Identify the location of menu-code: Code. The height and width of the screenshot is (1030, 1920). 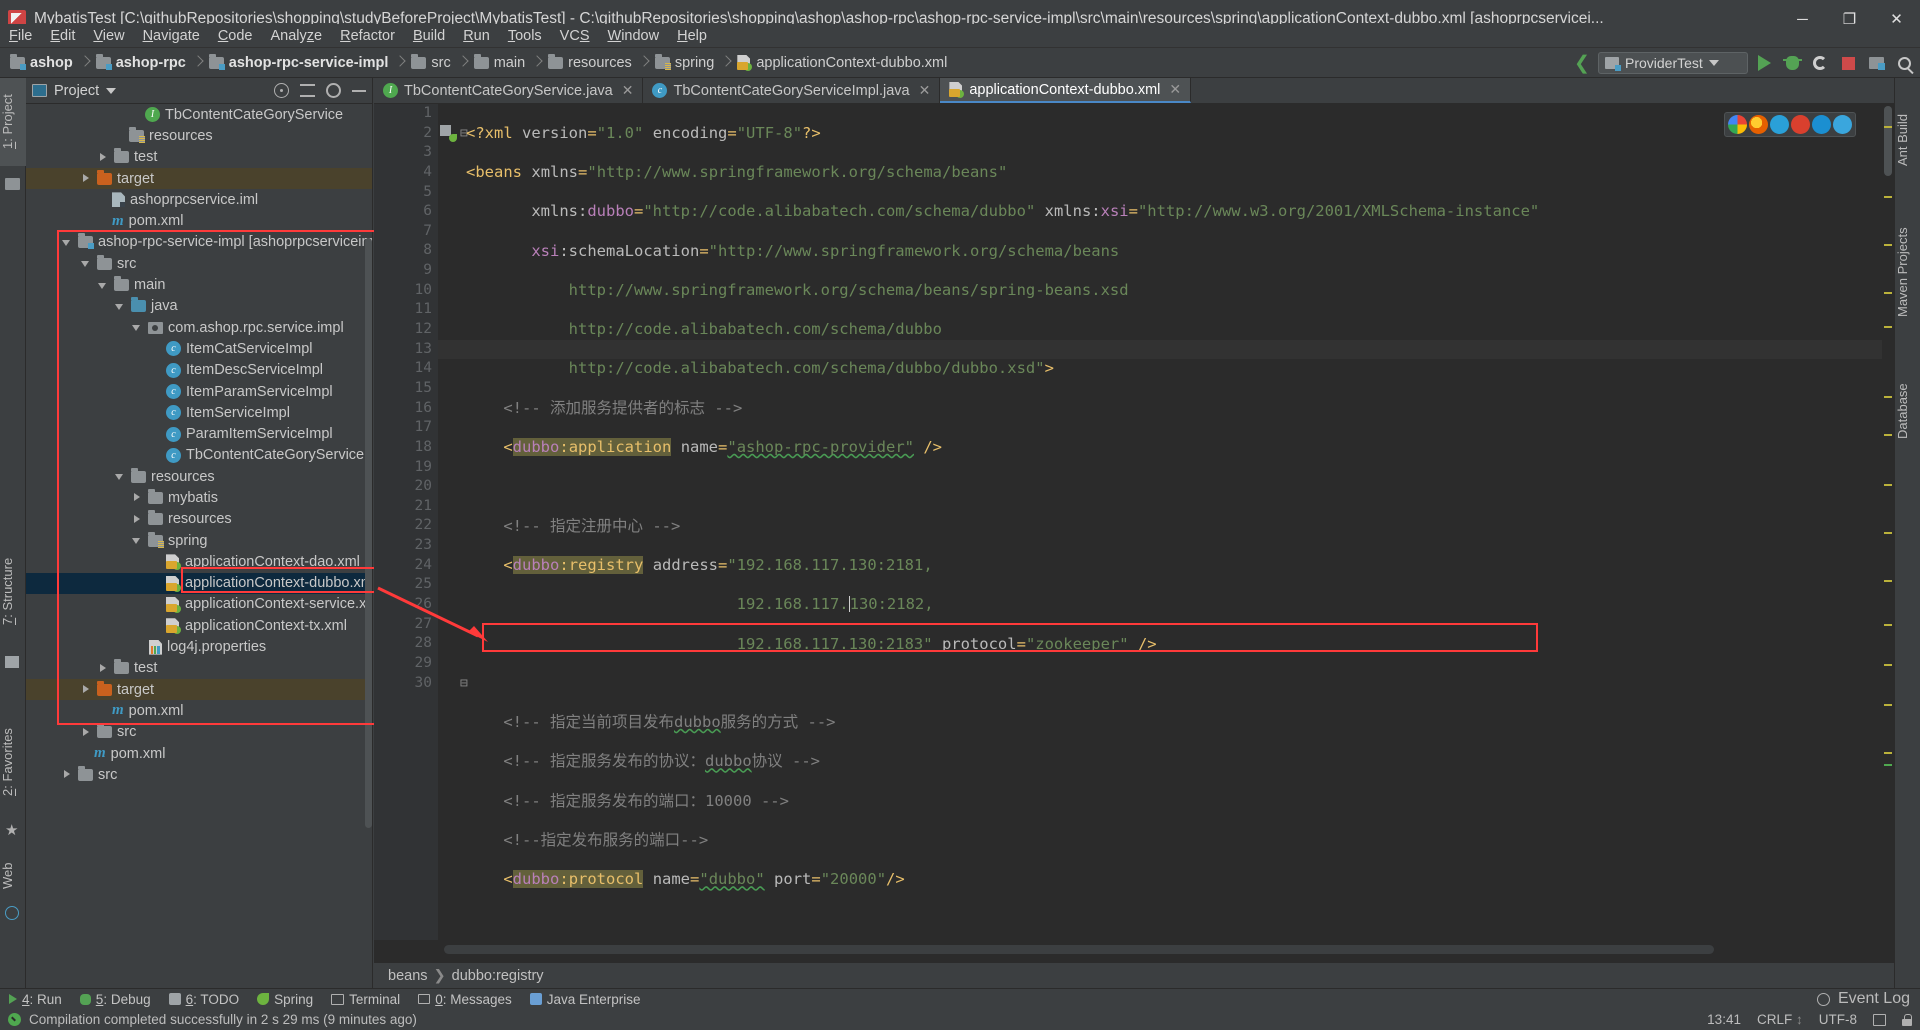
(235, 36).